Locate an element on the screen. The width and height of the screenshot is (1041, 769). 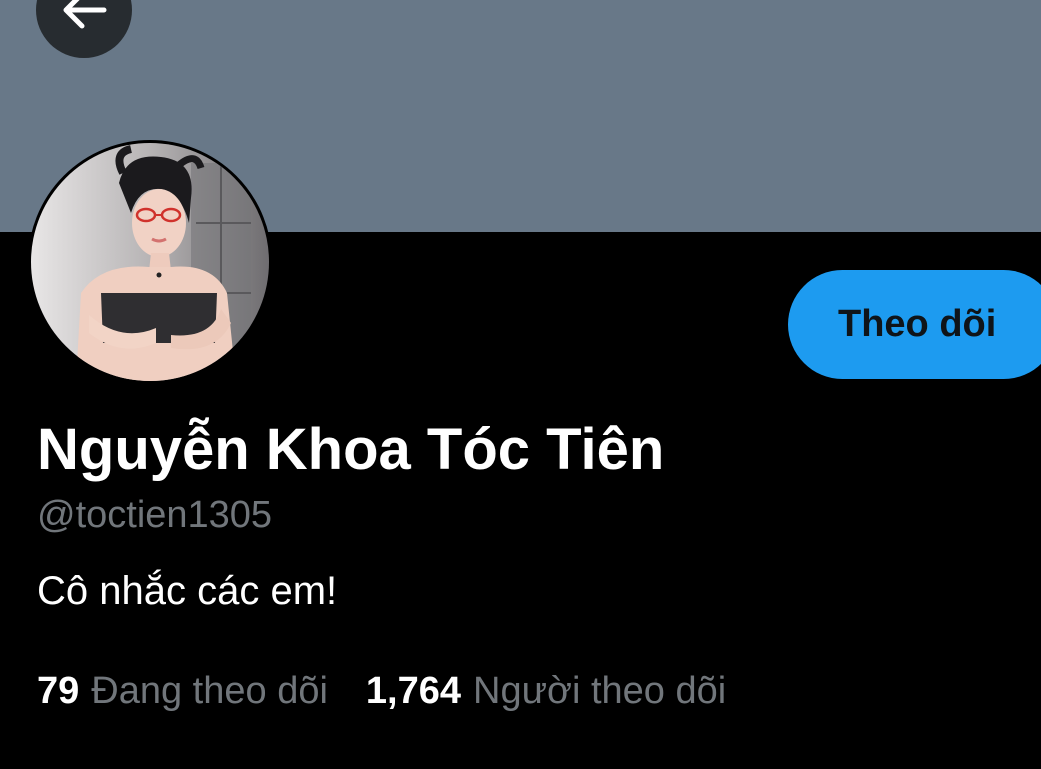
arrow-left-icon is located at coordinates (84, 15).